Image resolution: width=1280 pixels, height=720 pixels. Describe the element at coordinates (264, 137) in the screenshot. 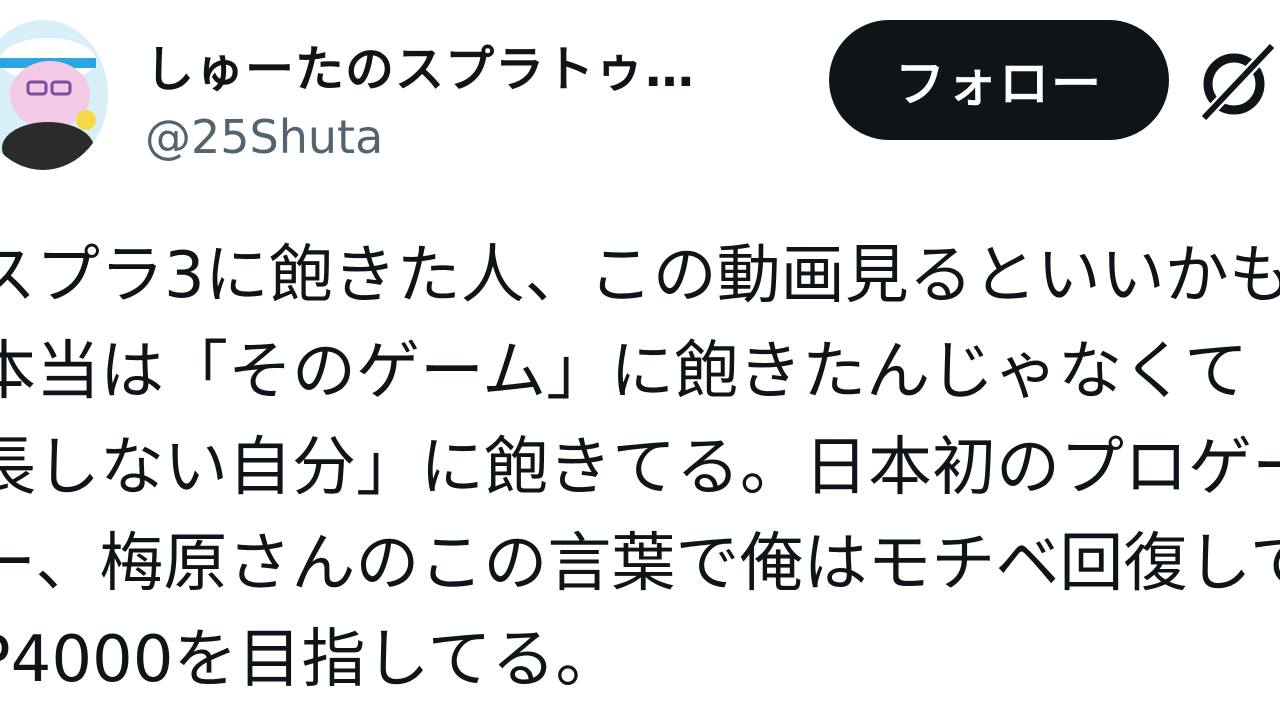

I see `author-handle: @25Shuta` at that location.